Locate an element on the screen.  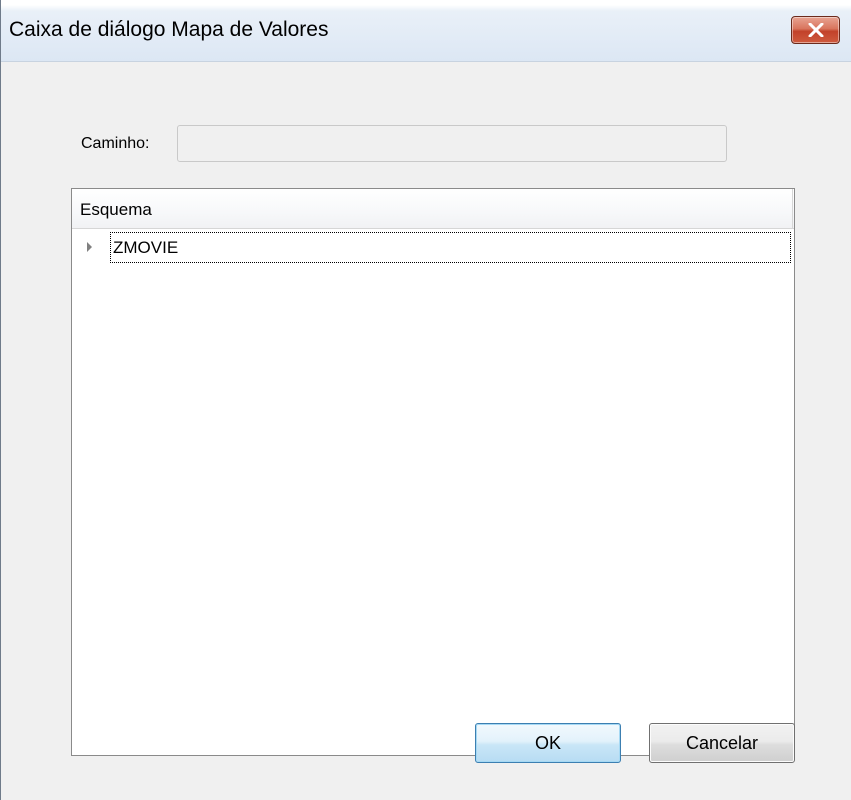
close-button is located at coordinates (815, 30).